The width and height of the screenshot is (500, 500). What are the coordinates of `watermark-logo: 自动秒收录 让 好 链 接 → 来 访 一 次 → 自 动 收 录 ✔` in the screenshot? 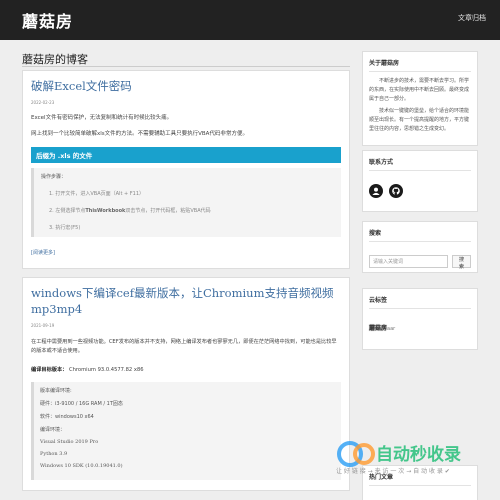 It's located at (412, 457).